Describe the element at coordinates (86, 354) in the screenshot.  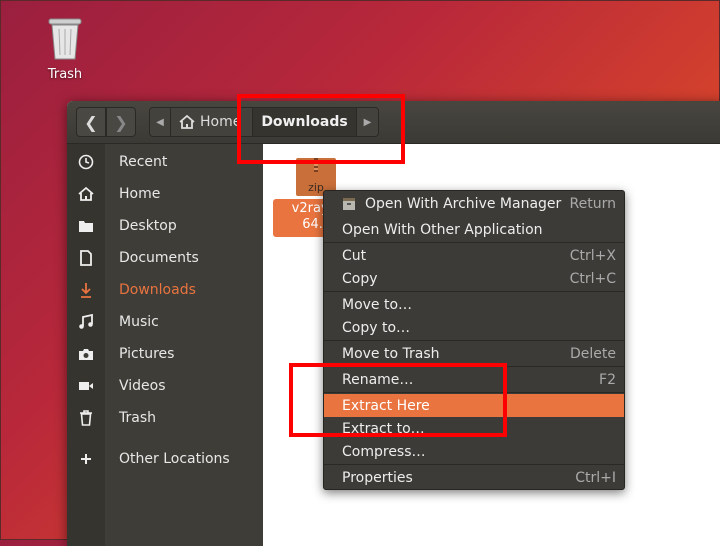
I see `camera-icon` at that location.